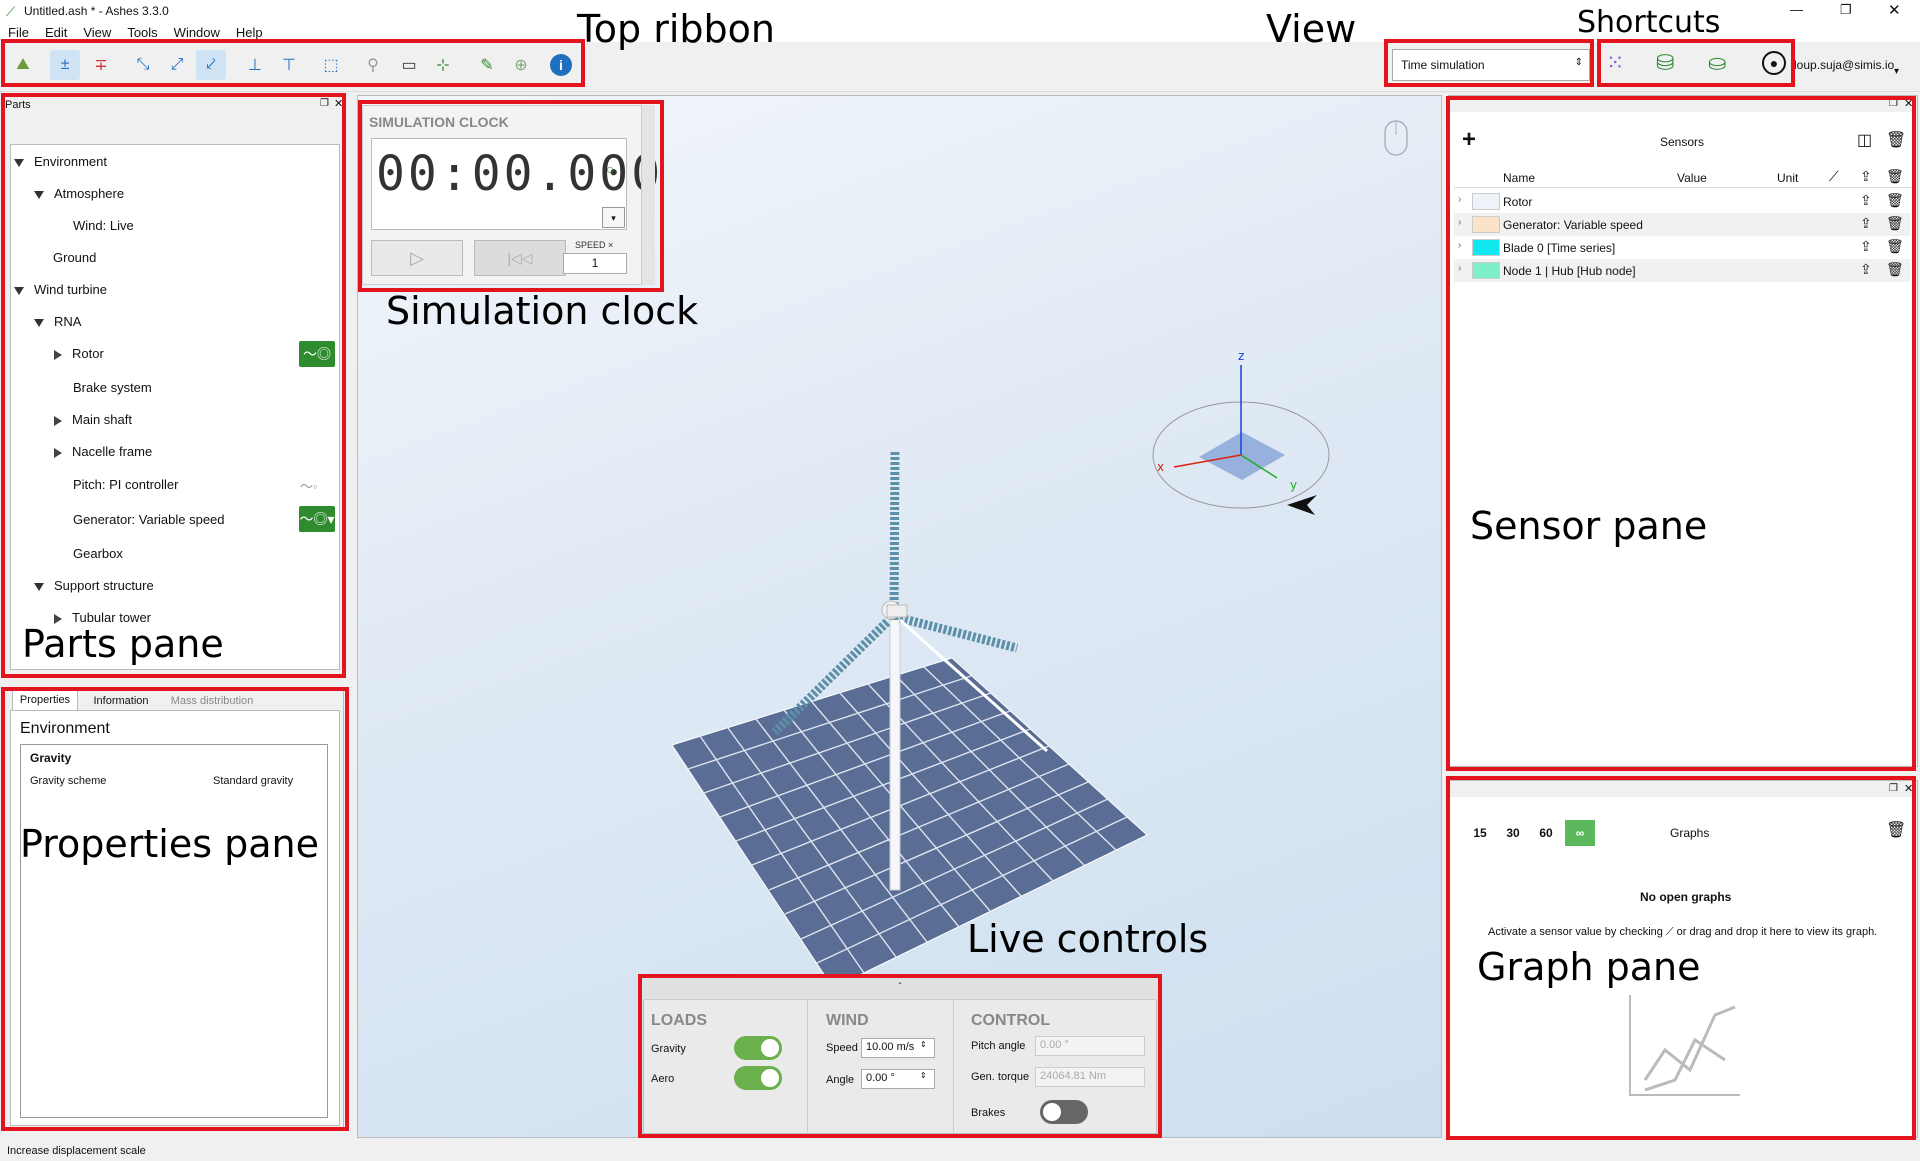 The height and width of the screenshot is (1161, 1920). I want to click on decrease-scale-icon: ∓, so click(101, 65).